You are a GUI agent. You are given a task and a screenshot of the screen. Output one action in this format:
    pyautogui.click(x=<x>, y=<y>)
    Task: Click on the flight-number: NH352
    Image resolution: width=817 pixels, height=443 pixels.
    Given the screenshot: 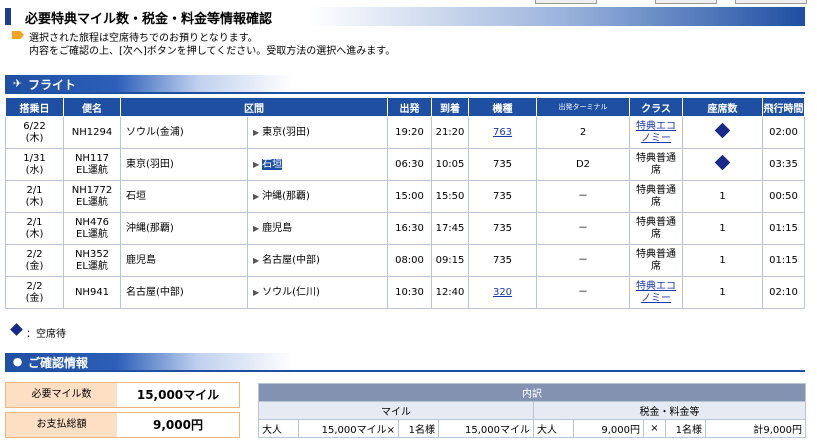 What is the action you would take?
    pyautogui.click(x=92, y=254)
    